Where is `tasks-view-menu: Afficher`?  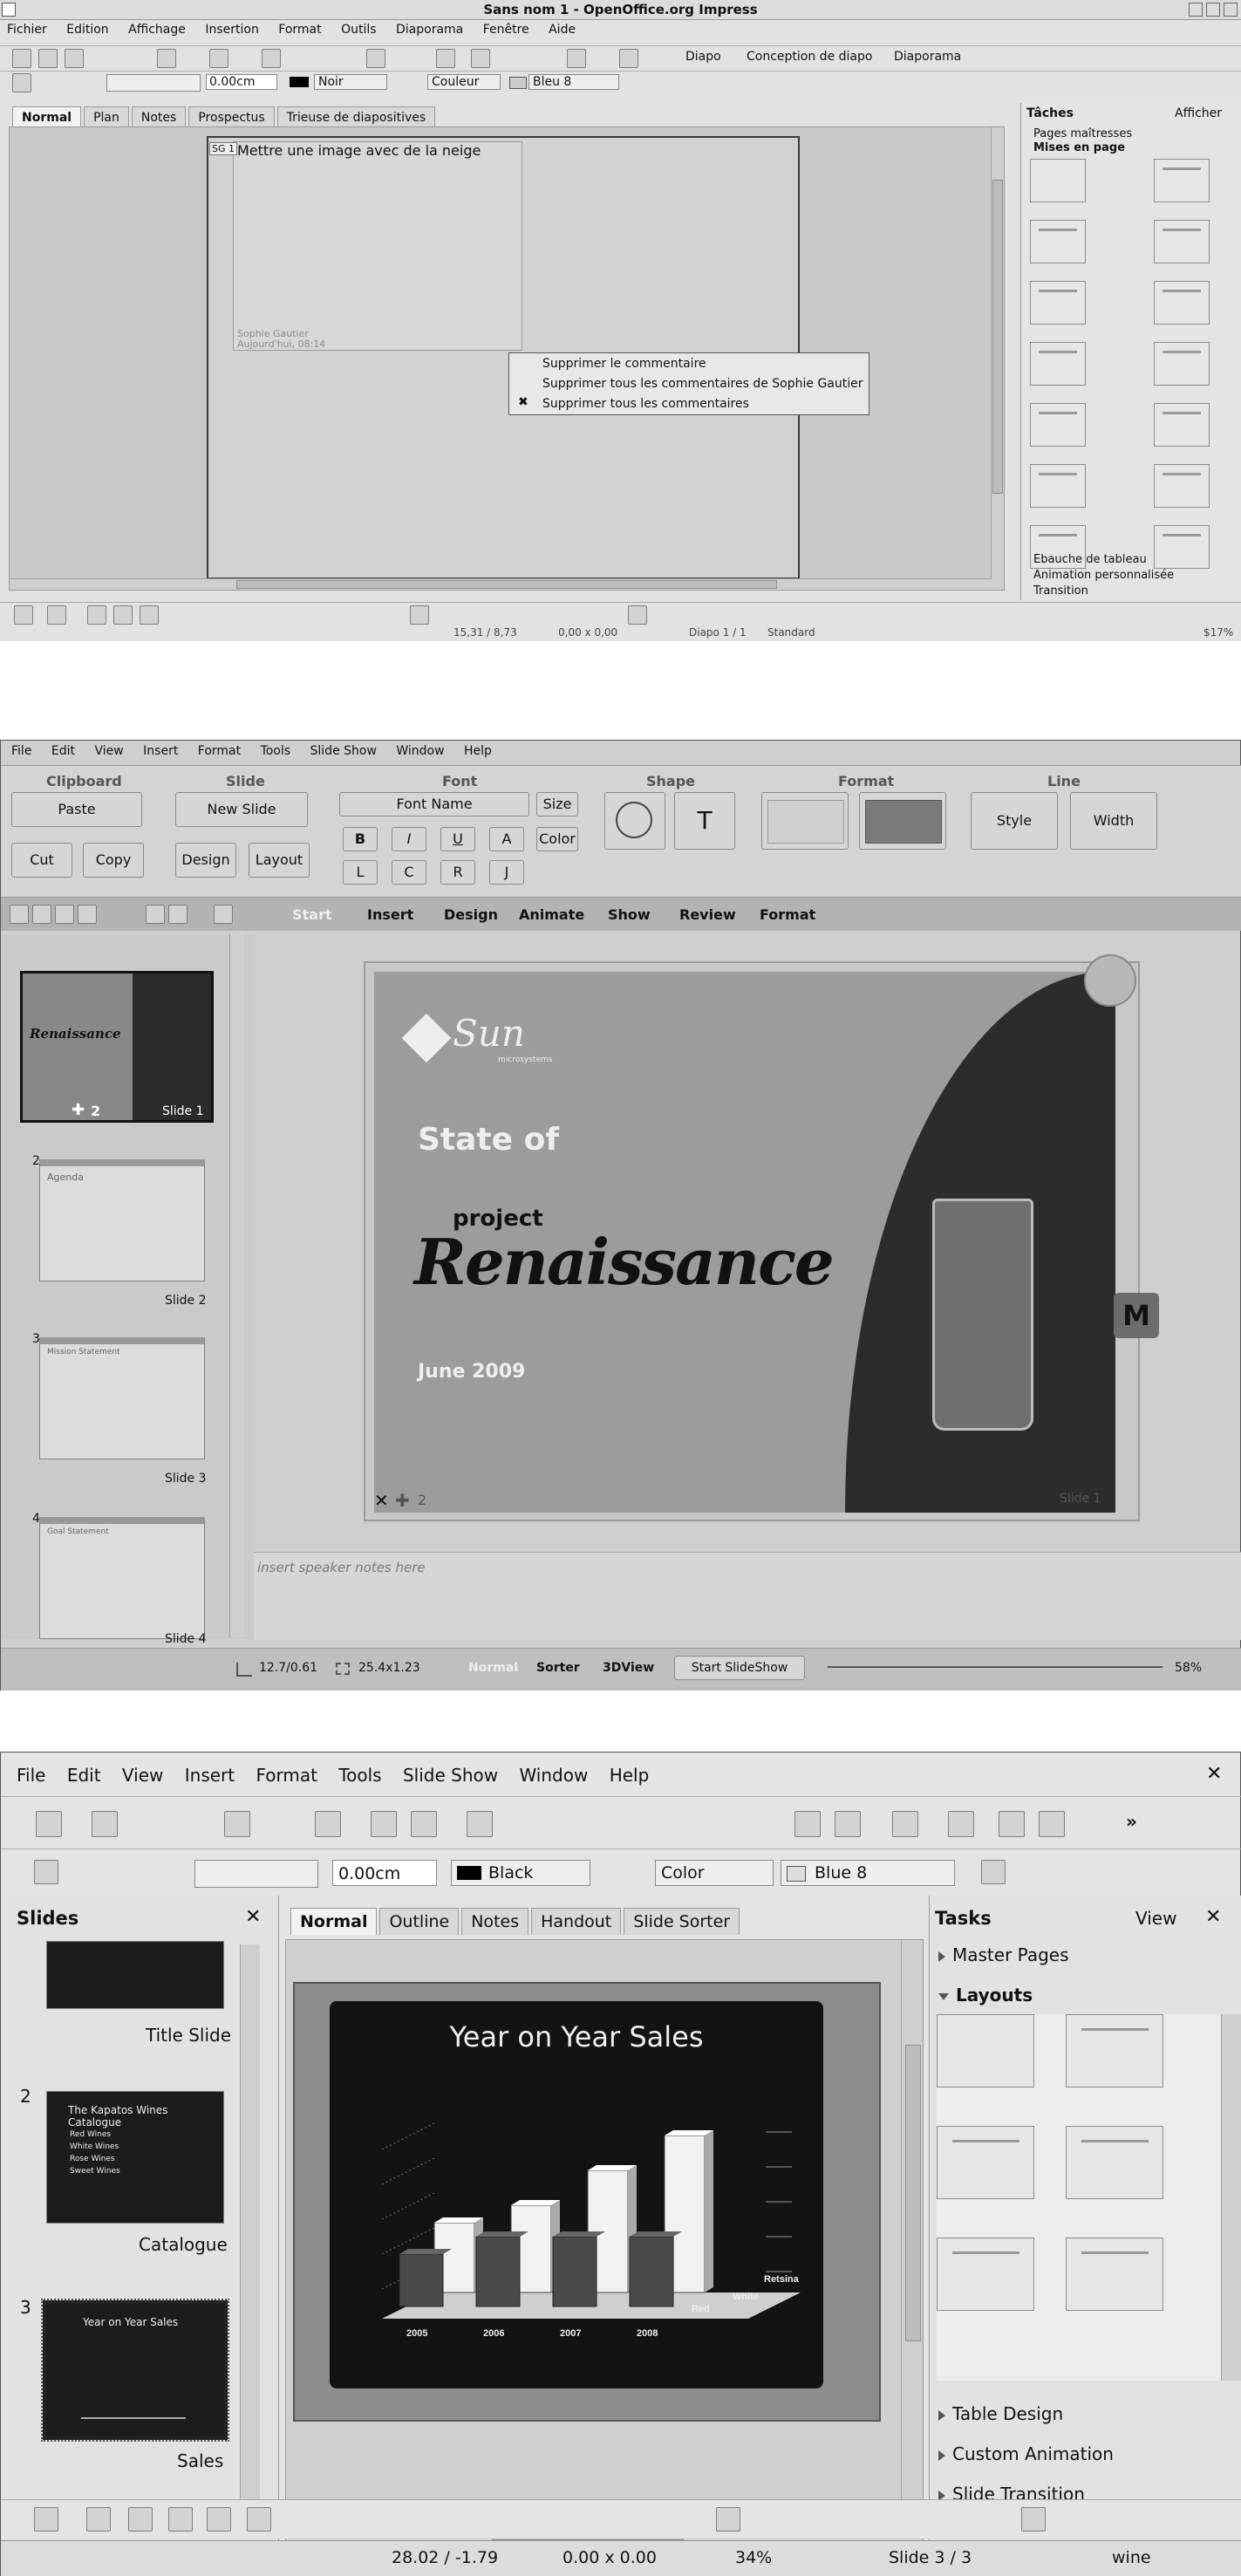 tasks-view-menu: Afficher is located at coordinates (1198, 113).